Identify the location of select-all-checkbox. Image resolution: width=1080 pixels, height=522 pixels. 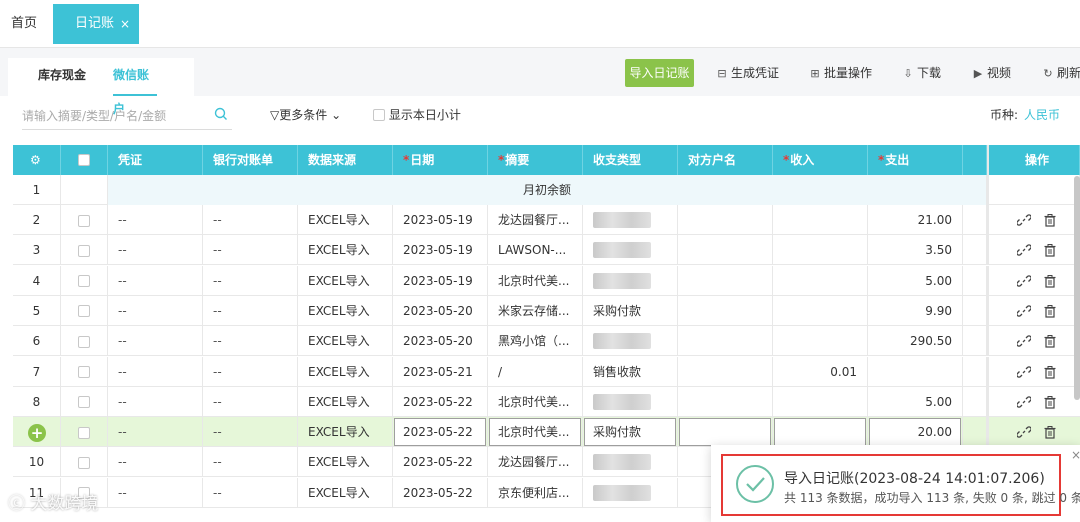
(84, 160).